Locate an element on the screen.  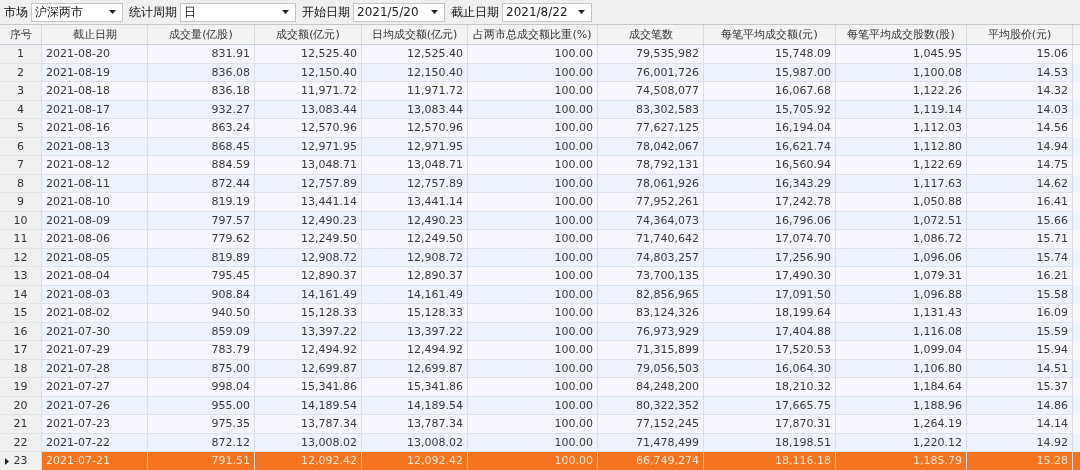
table-row: 9 2021-08-10 819.19 13,441.14 13,441.14 100.00 77,952,261 17,242.78 1,050.88 16.41 is located at coordinates (540, 202).